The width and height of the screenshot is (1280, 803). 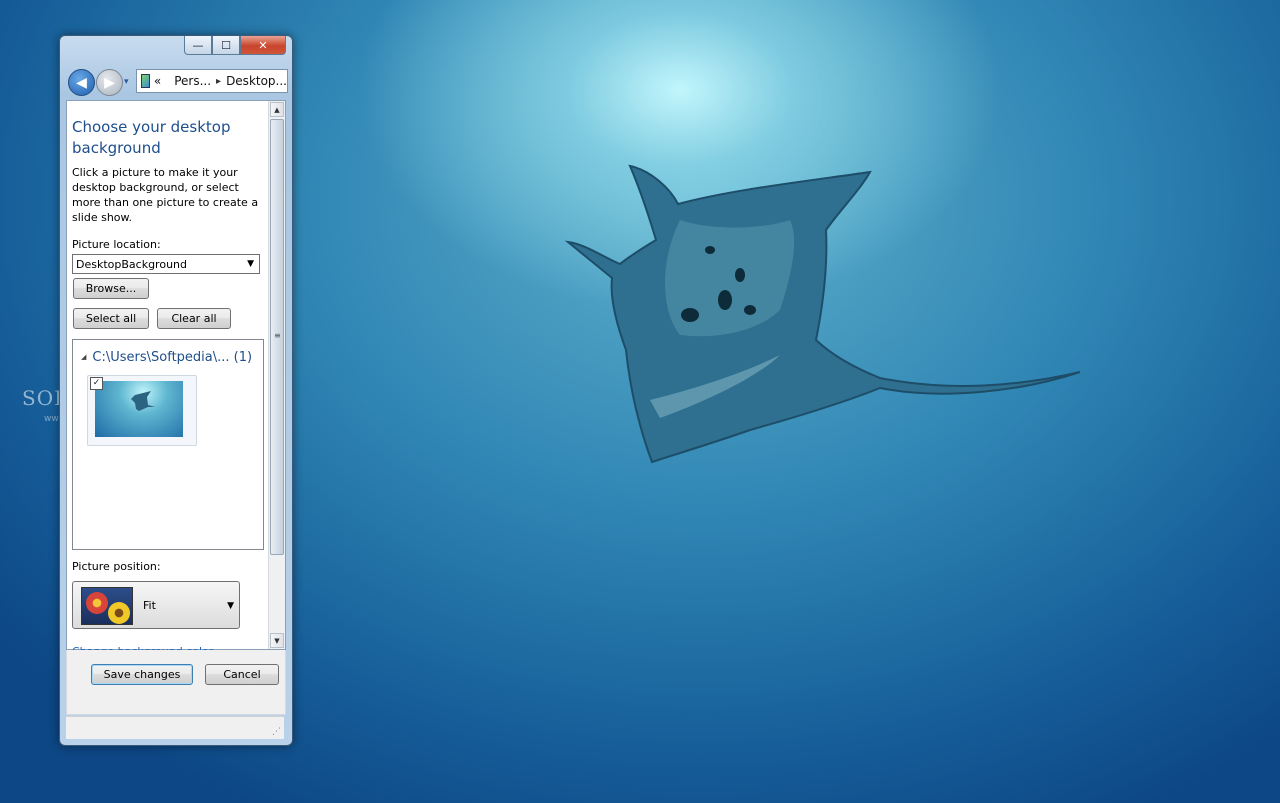 I want to click on thumbnail-checkbox: ✓, so click(x=96, y=383).